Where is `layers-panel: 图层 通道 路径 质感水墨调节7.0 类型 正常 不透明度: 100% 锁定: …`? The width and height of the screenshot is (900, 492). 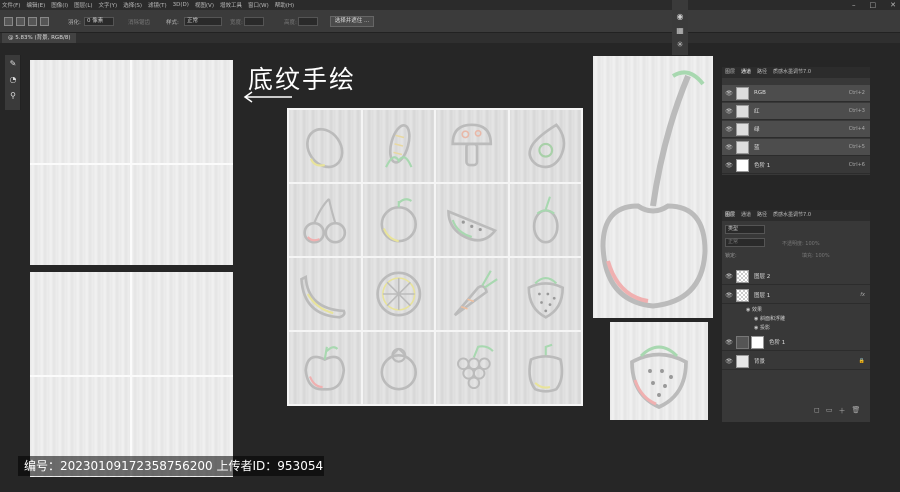 layers-panel: 图层 通道 路径 质感水墨调节7.0 类型 正常 不透明度: 100% 锁定: … is located at coordinates (796, 316).